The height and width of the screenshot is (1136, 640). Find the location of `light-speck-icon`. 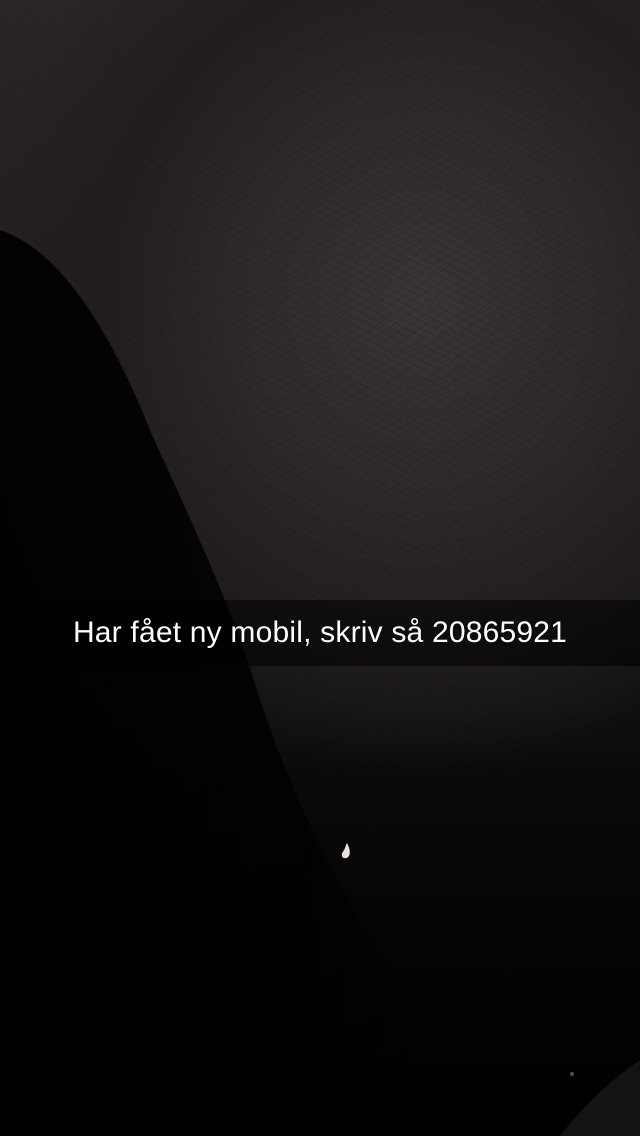

light-speck-icon is located at coordinates (345, 851).